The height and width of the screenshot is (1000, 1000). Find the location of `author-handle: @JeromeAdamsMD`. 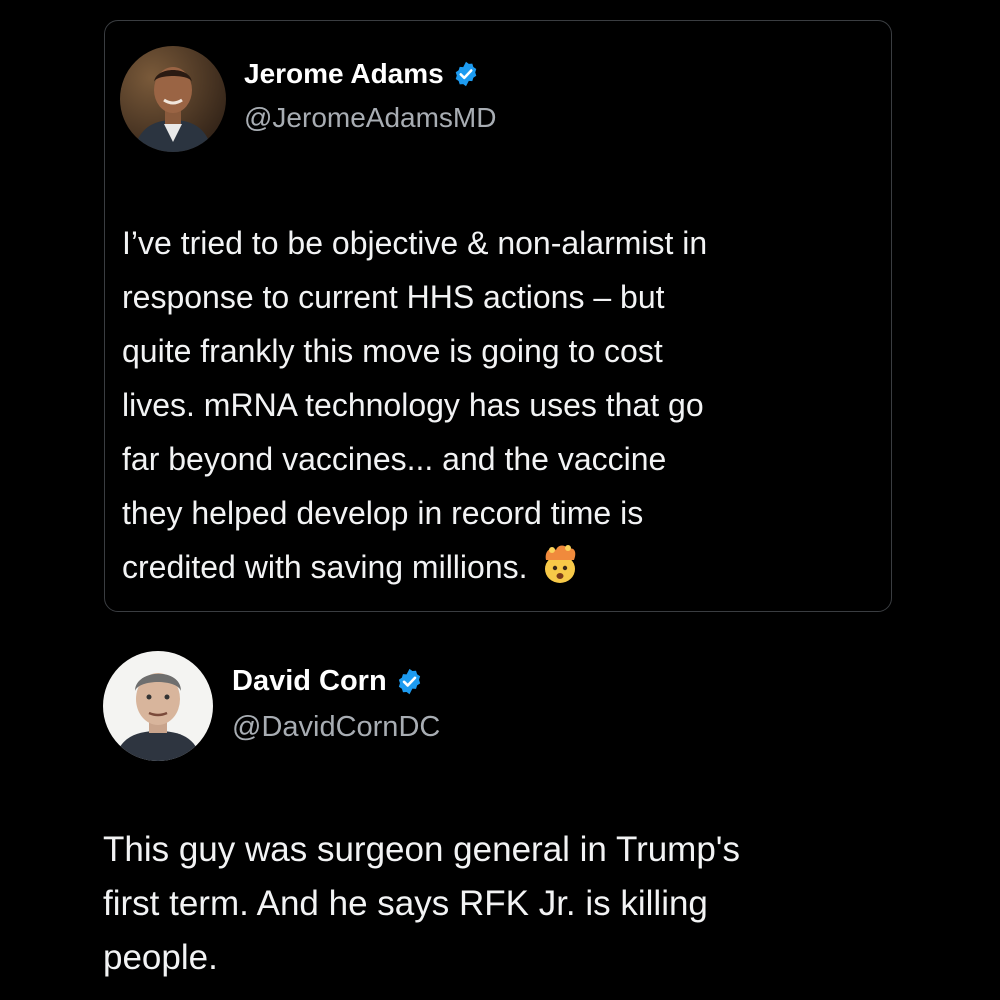

author-handle: @JeromeAdamsMD is located at coordinates (370, 118).